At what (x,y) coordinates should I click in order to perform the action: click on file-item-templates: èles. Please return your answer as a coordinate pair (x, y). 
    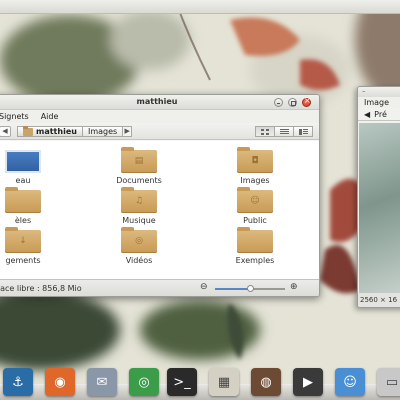
    Looking at the image, I should click on (40, 207).